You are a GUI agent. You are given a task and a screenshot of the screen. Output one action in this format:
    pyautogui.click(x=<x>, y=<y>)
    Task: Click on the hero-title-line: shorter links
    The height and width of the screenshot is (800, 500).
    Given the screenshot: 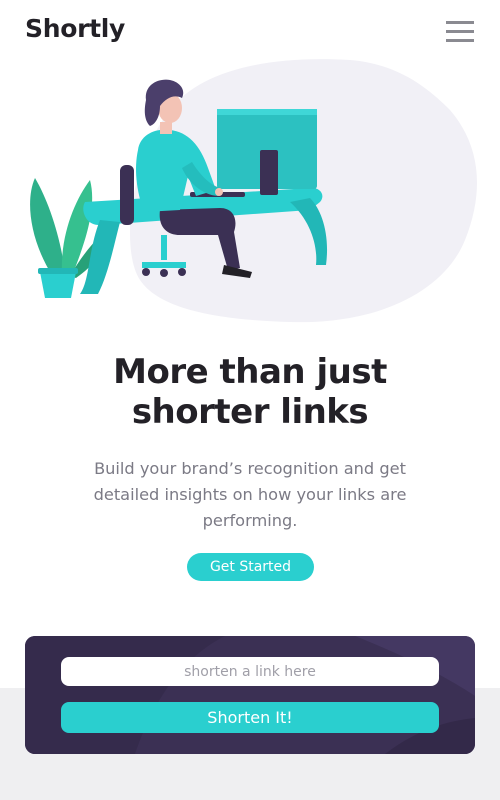 What is the action you would take?
    pyautogui.click(x=250, y=412)
    